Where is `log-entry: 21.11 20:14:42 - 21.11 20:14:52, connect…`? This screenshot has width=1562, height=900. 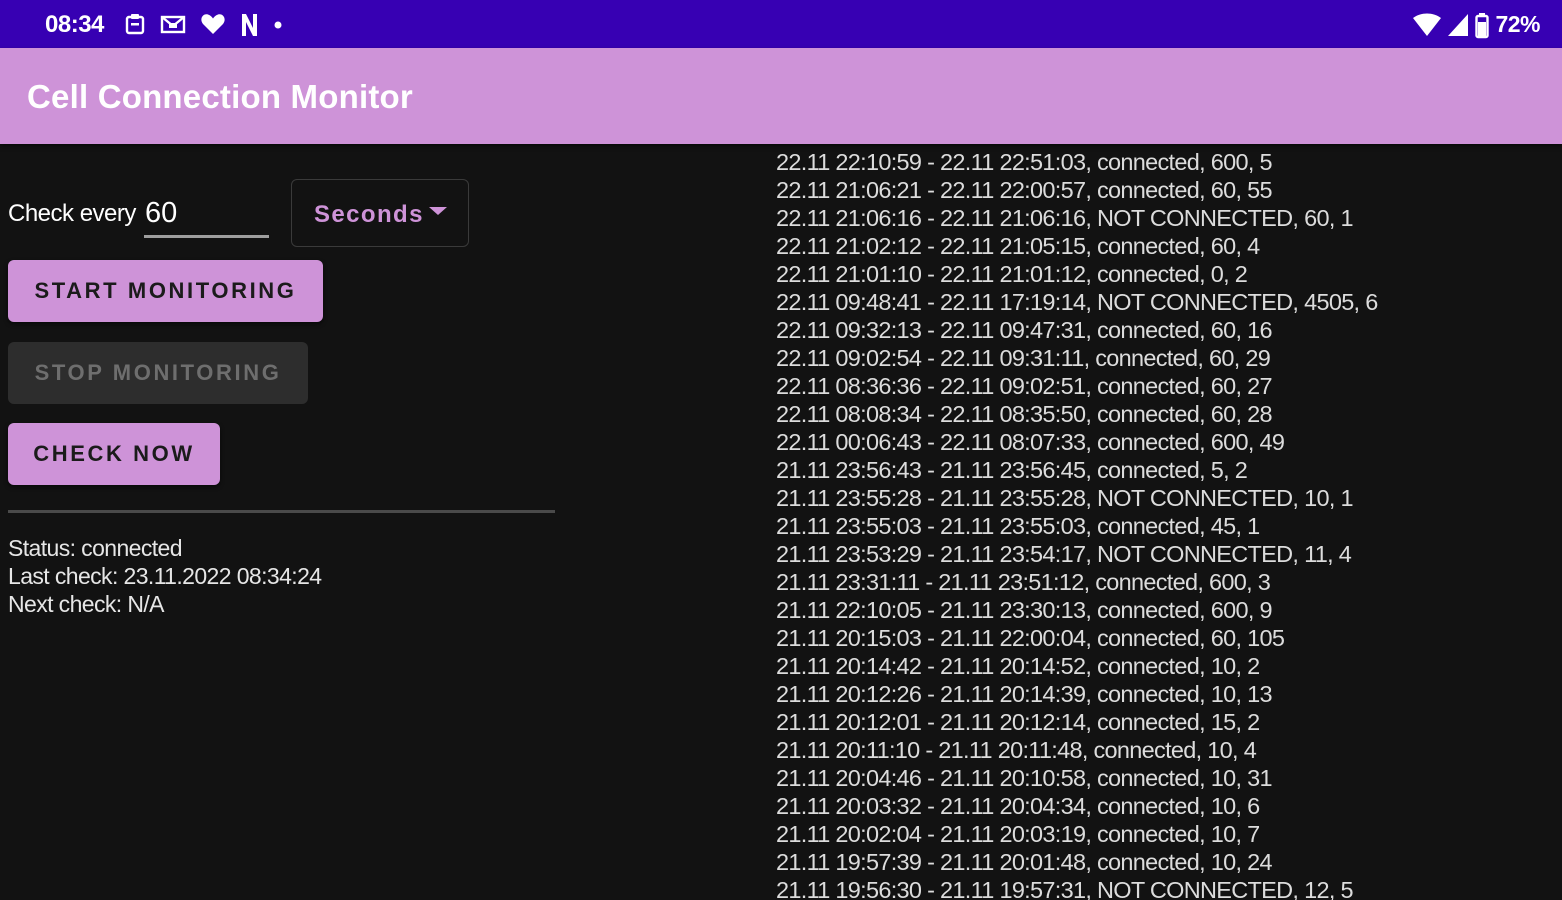
log-entry: 21.11 20:14:42 - 21.11 20:14:52, connect… is located at coordinates (1018, 666).